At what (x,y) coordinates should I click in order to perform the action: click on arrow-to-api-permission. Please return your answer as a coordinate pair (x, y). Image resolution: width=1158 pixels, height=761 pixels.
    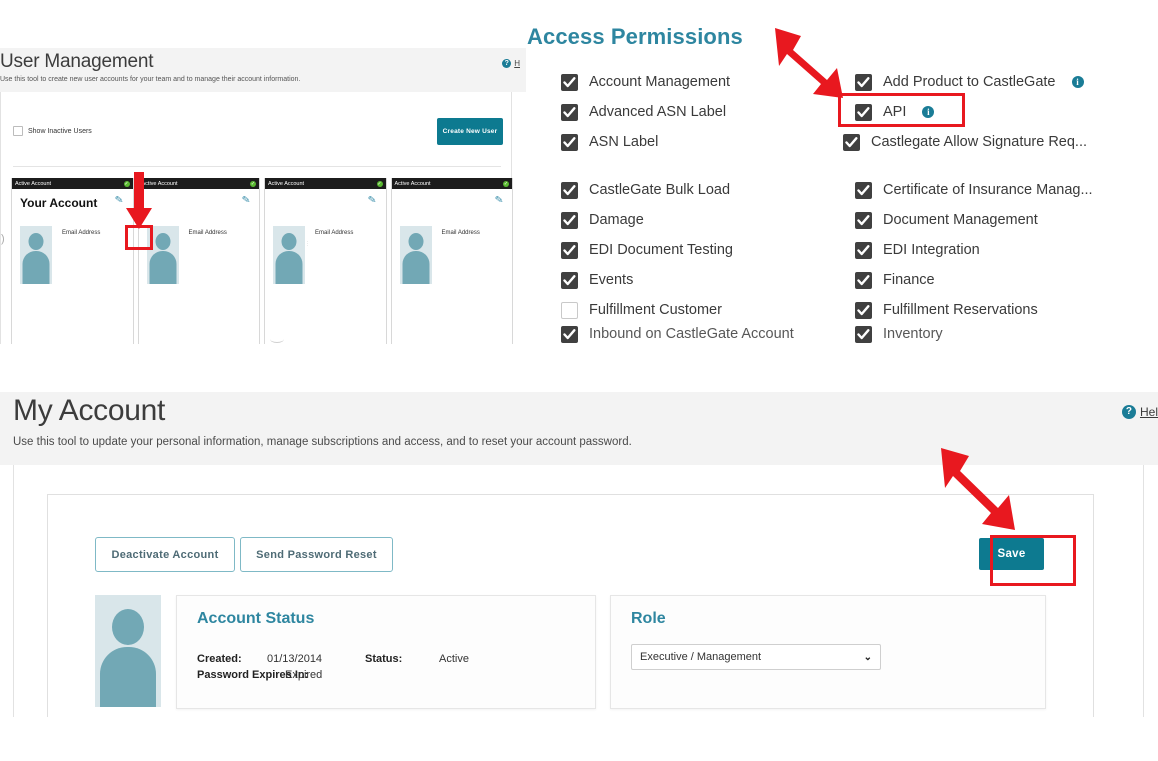
    Looking at the image, I should click on (809, 63).